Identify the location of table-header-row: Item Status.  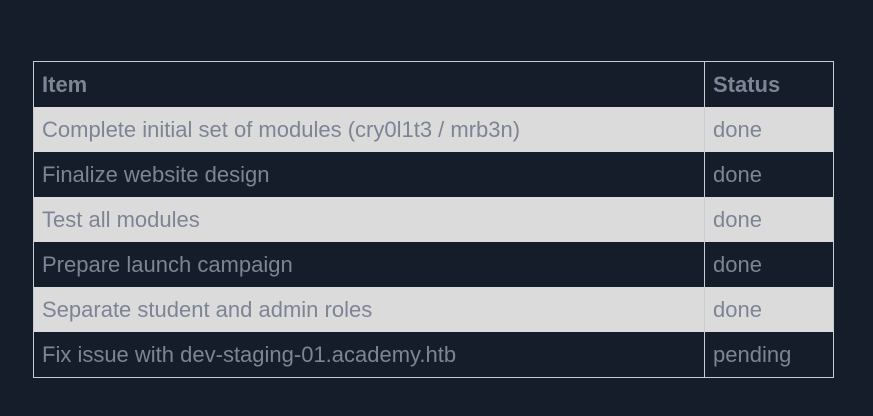
(433, 84).